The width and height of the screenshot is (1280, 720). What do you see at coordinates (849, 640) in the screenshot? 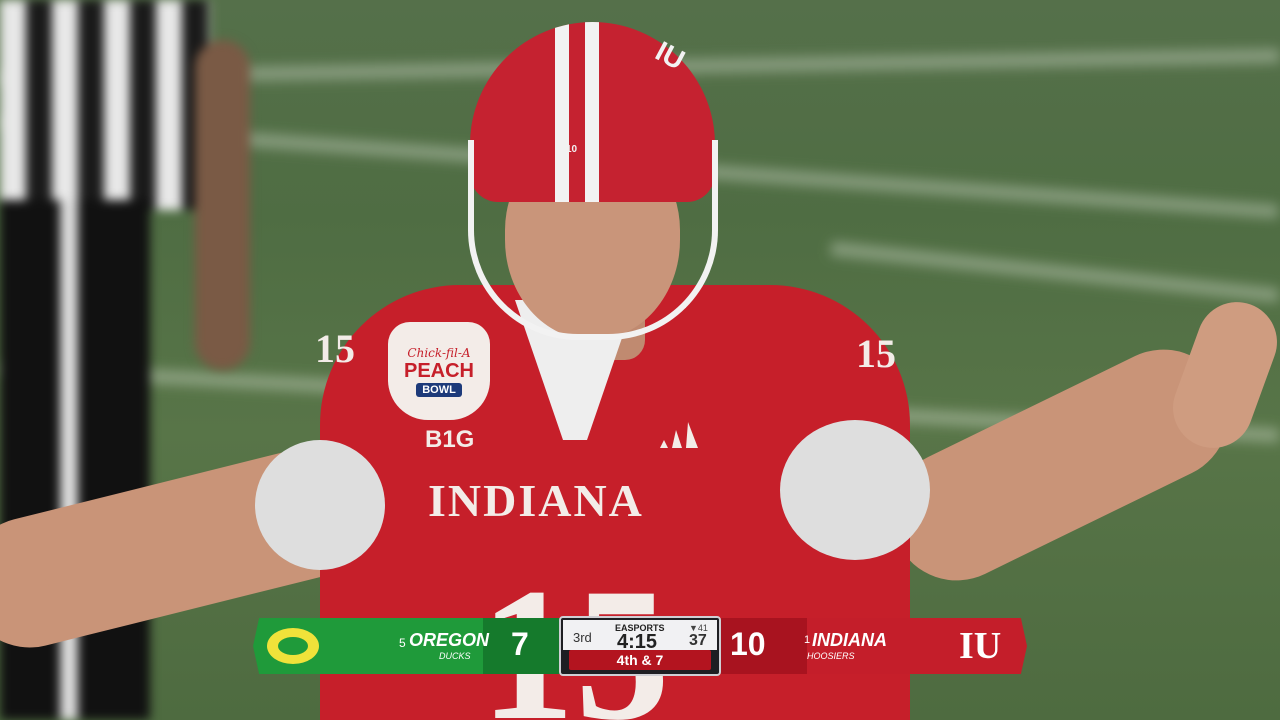
I see `home-team-name: INDIANA` at bounding box center [849, 640].